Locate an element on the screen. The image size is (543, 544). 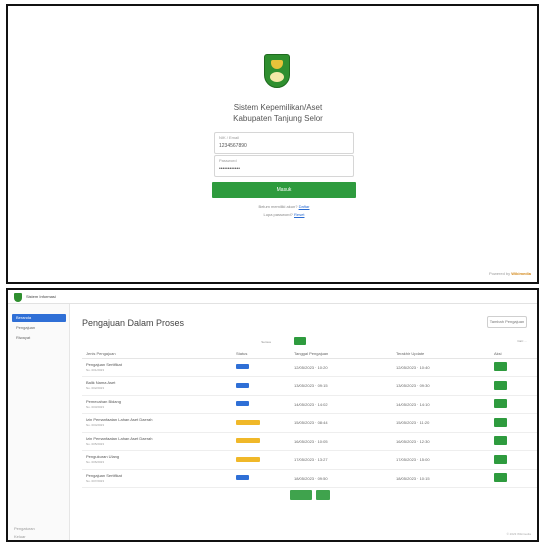
row-subtitle: No. 007/2023 is located at coordinates (95, 480).